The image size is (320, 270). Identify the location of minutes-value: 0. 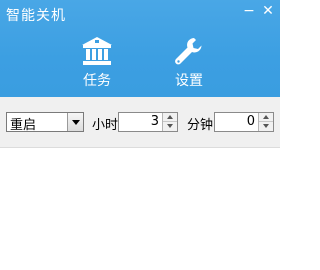
(250, 121).